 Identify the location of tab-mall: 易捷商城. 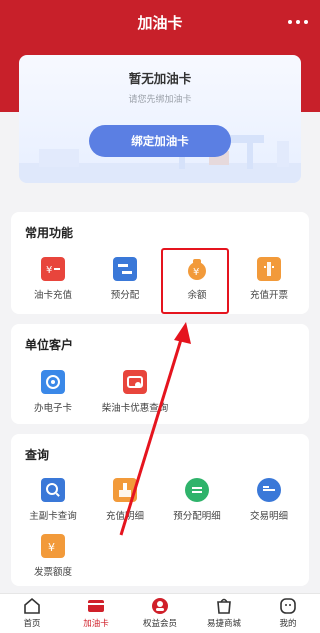
(224, 613).